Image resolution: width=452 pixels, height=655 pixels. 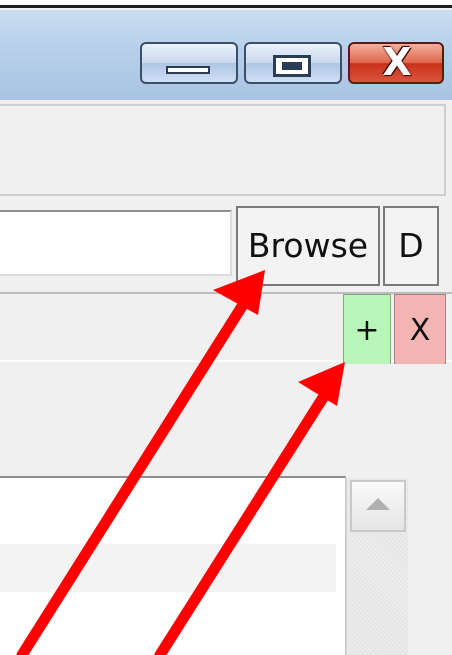 What do you see at coordinates (226, 4) in the screenshot?
I see `window-top-edge` at bounding box center [226, 4].